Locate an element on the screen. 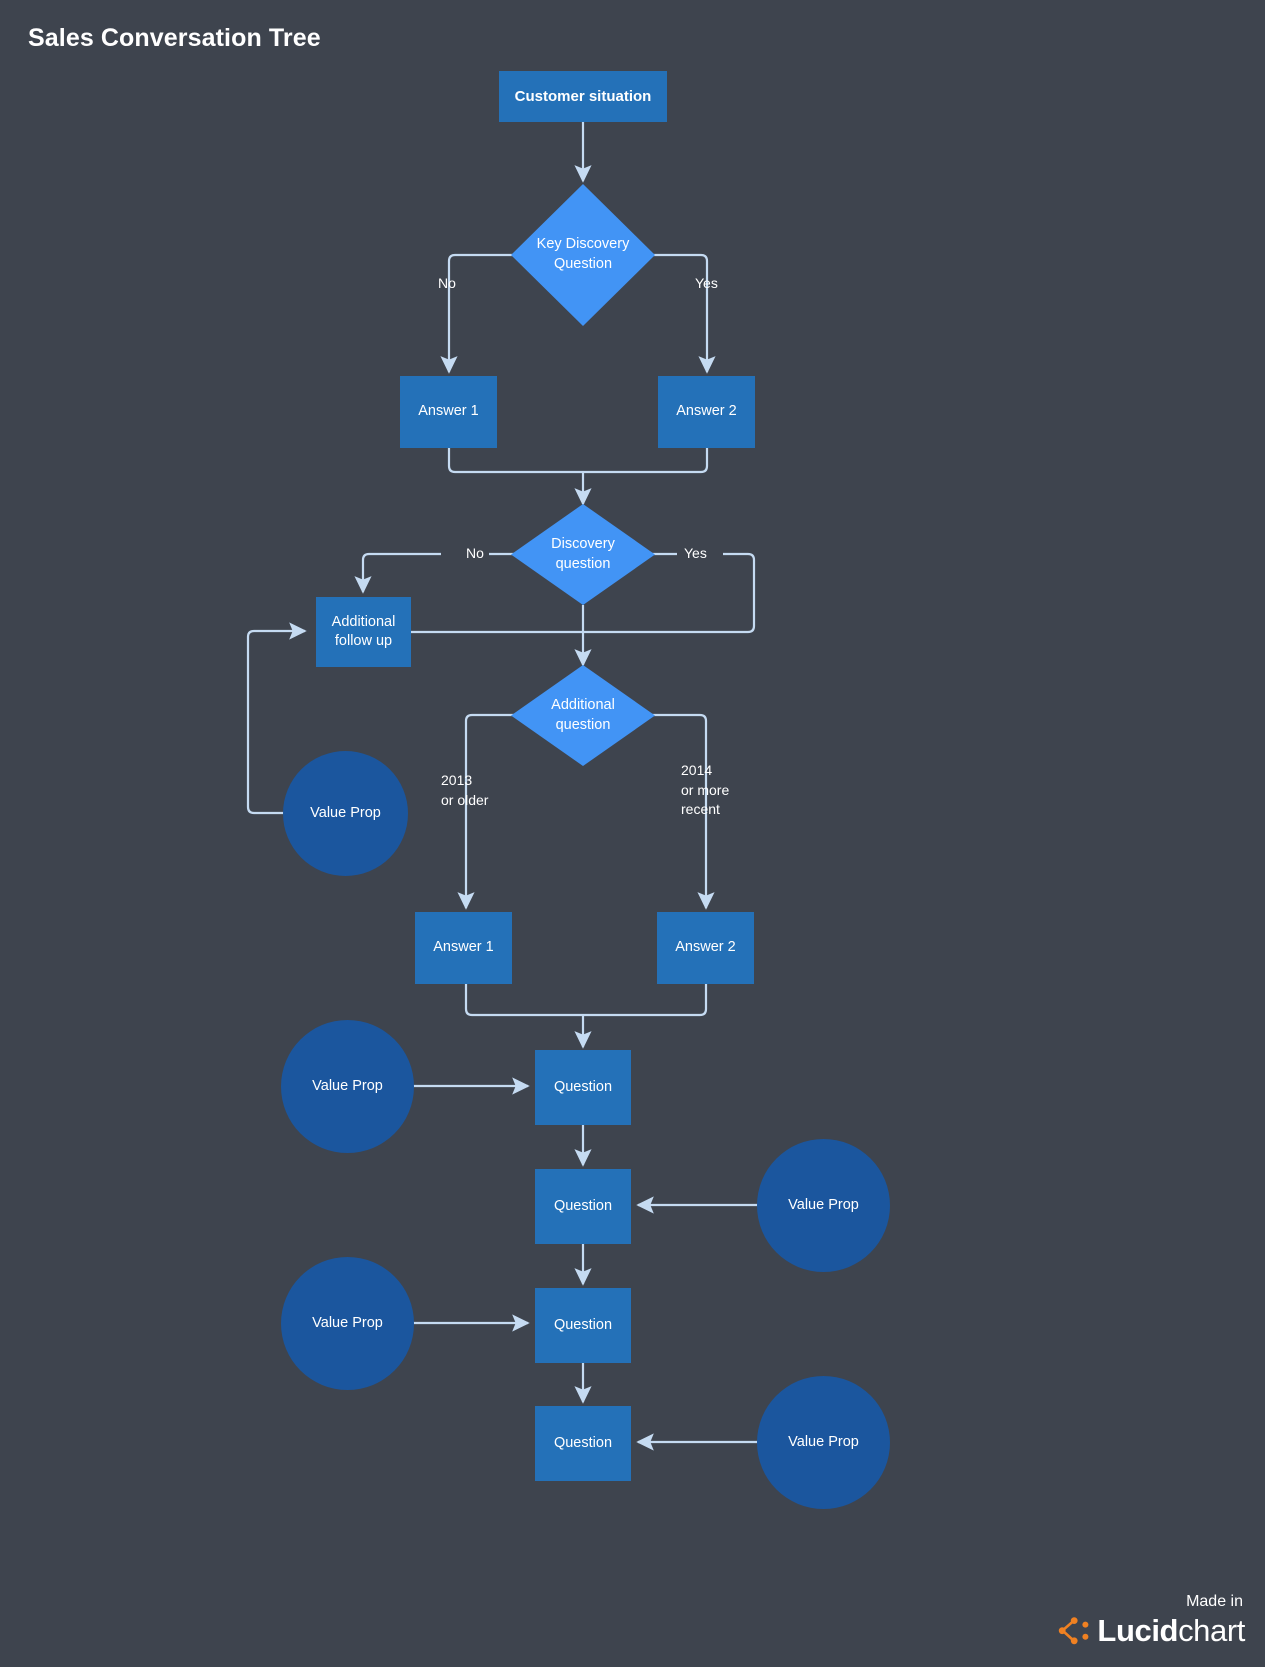  node-label: Discovery question is located at coordinates (583, 553).